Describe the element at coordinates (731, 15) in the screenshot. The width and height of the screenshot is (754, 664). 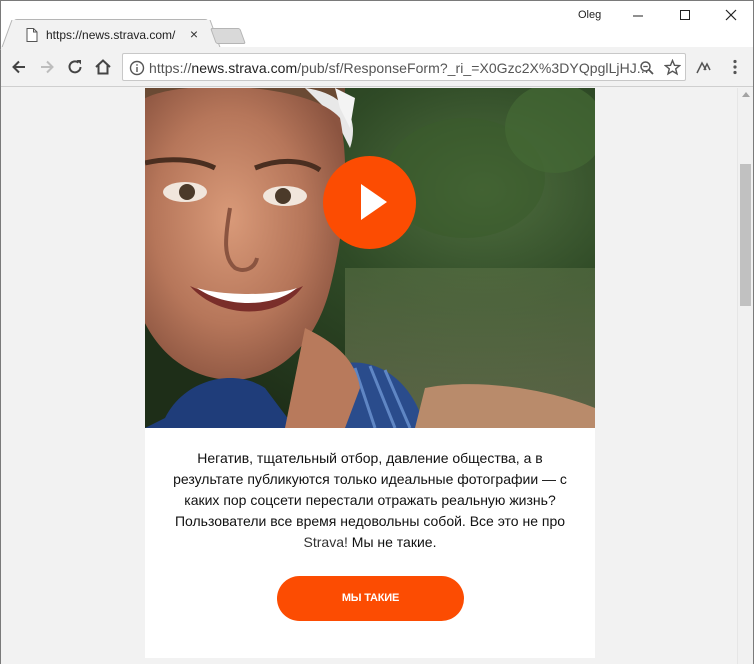
I see `close-icon` at that location.